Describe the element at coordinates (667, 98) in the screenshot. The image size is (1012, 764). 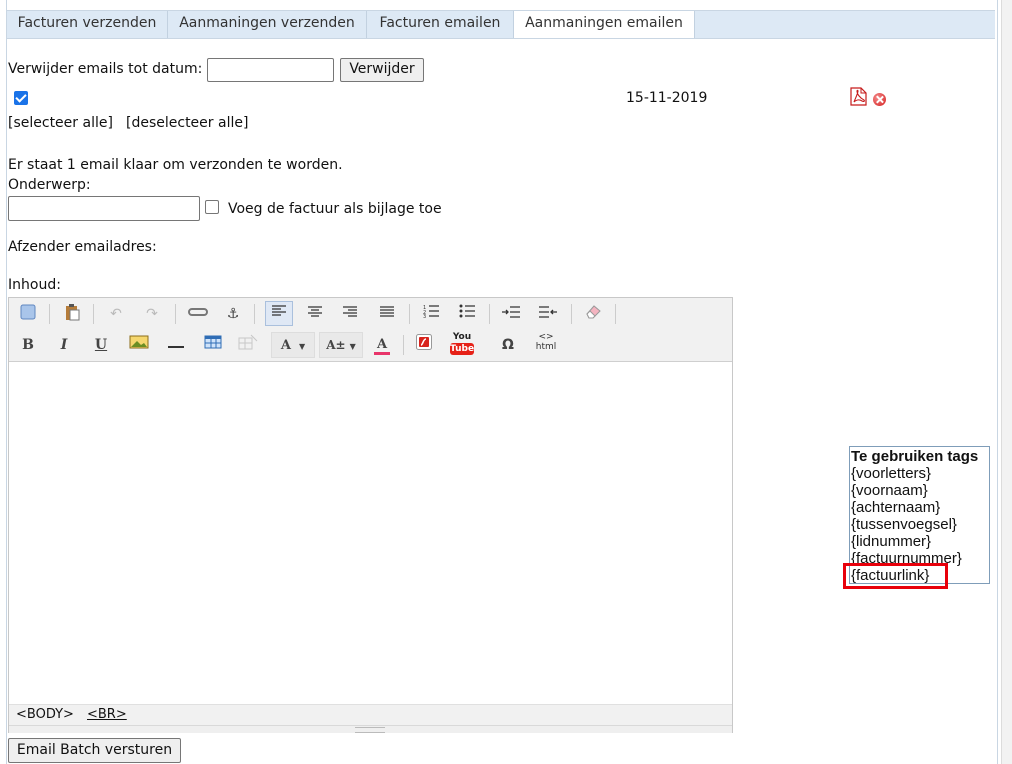
I see `email-row-date: 15-11-2019` at that location.